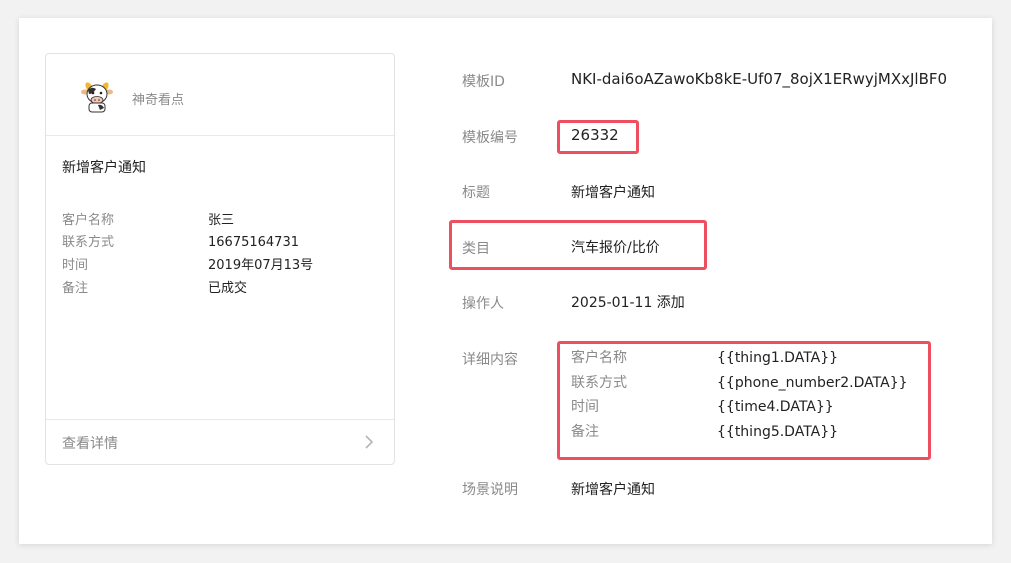 This screenshot has height=563, width=1011. Describe the element at coordinates (778, 358) in the screenshot. I see `detail-value: {{thing1.DATA}}` at that location.